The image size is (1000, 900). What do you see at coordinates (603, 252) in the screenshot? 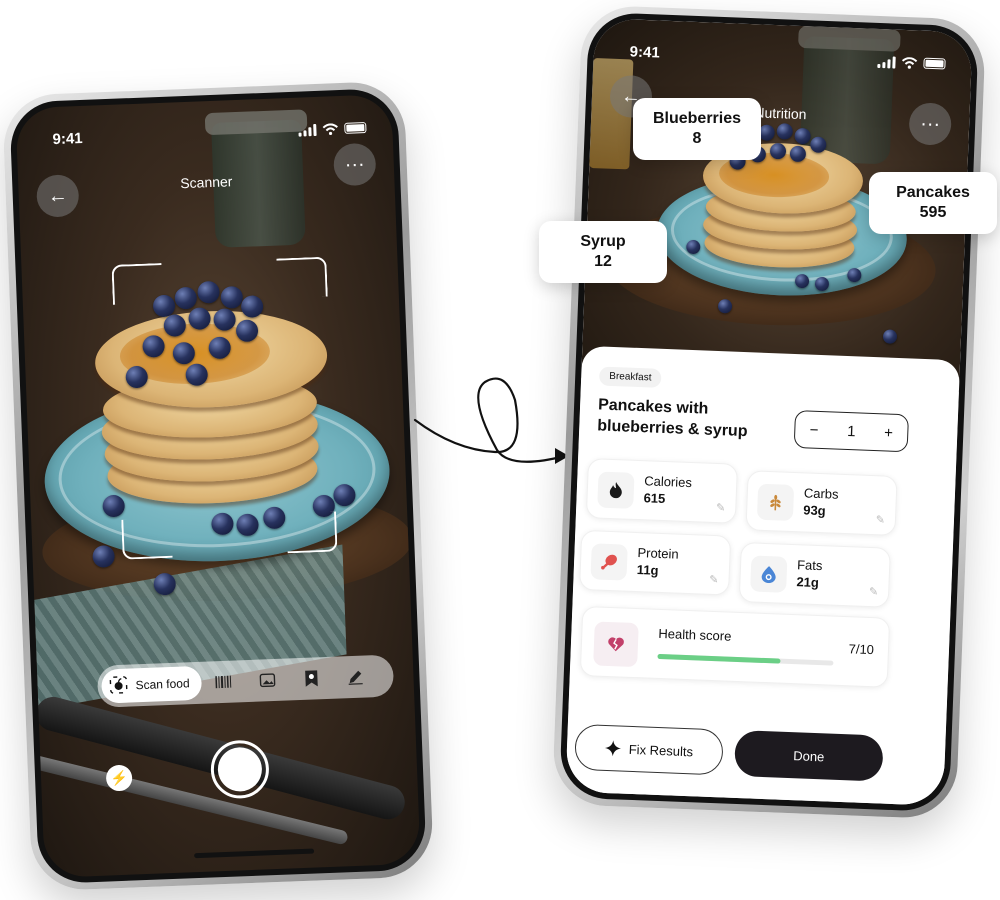
I see `syrup-callout: Syrup 12` at bounding box center [603, 252].